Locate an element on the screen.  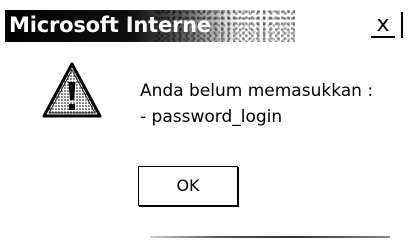
warning-icon is located at coordinates (72, 92).